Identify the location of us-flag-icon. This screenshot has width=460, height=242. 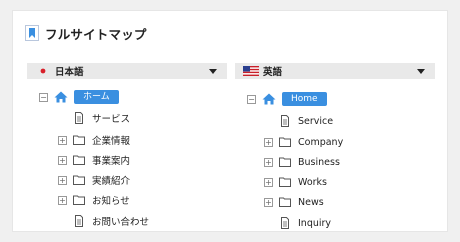
(251, 71).